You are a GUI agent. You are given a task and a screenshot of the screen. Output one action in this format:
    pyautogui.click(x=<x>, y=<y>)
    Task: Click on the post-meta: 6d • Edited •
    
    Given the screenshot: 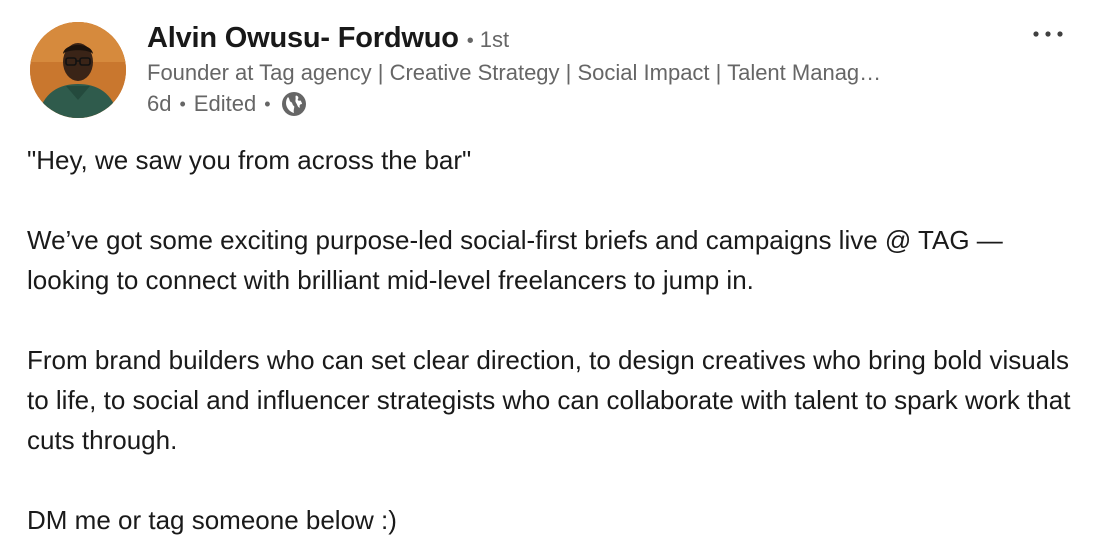 What is the action you would take?
    pyautogui.click(x=227, y=104)
    